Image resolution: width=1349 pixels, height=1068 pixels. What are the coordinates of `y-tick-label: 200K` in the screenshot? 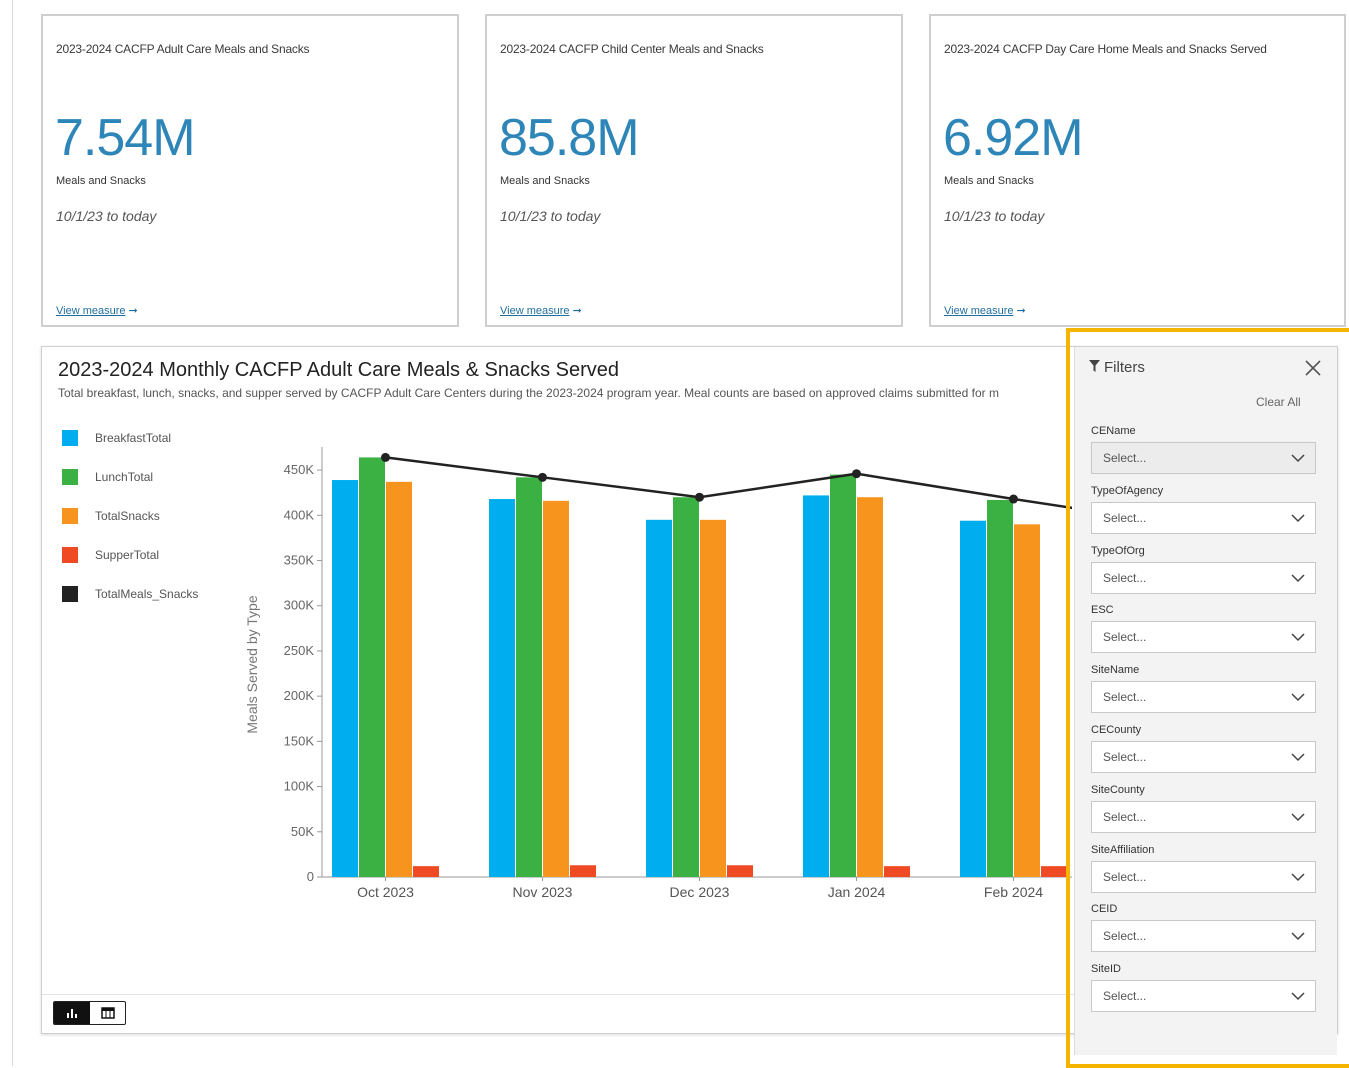 It's located at (299, 695).